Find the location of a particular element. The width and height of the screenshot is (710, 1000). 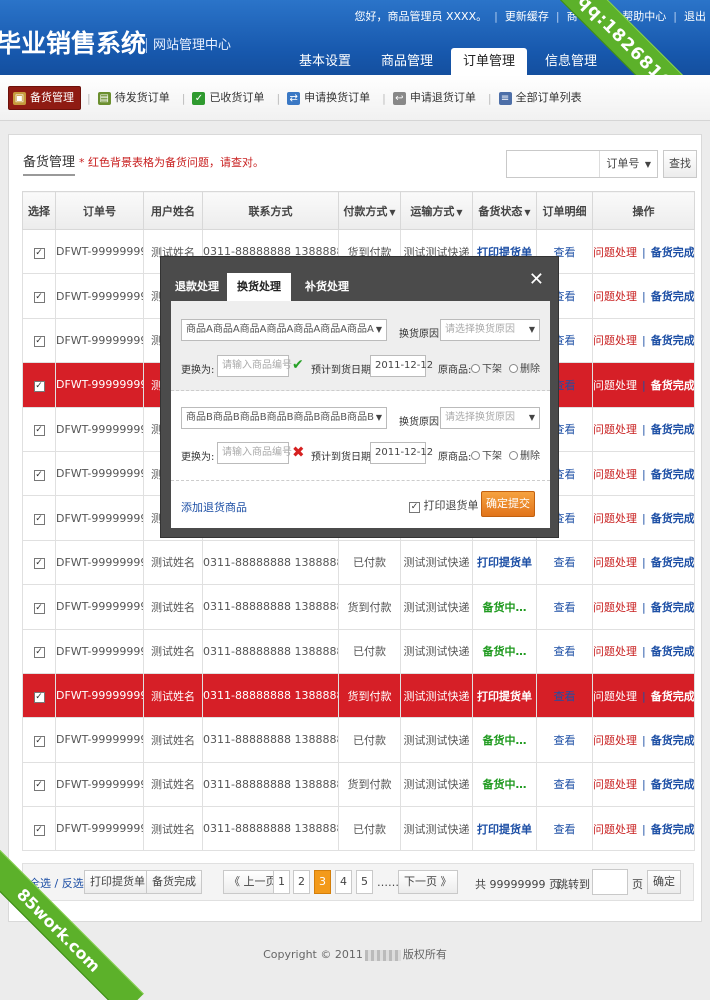

tab-product-management: 商品管理 is located at coordinates (407, 61).